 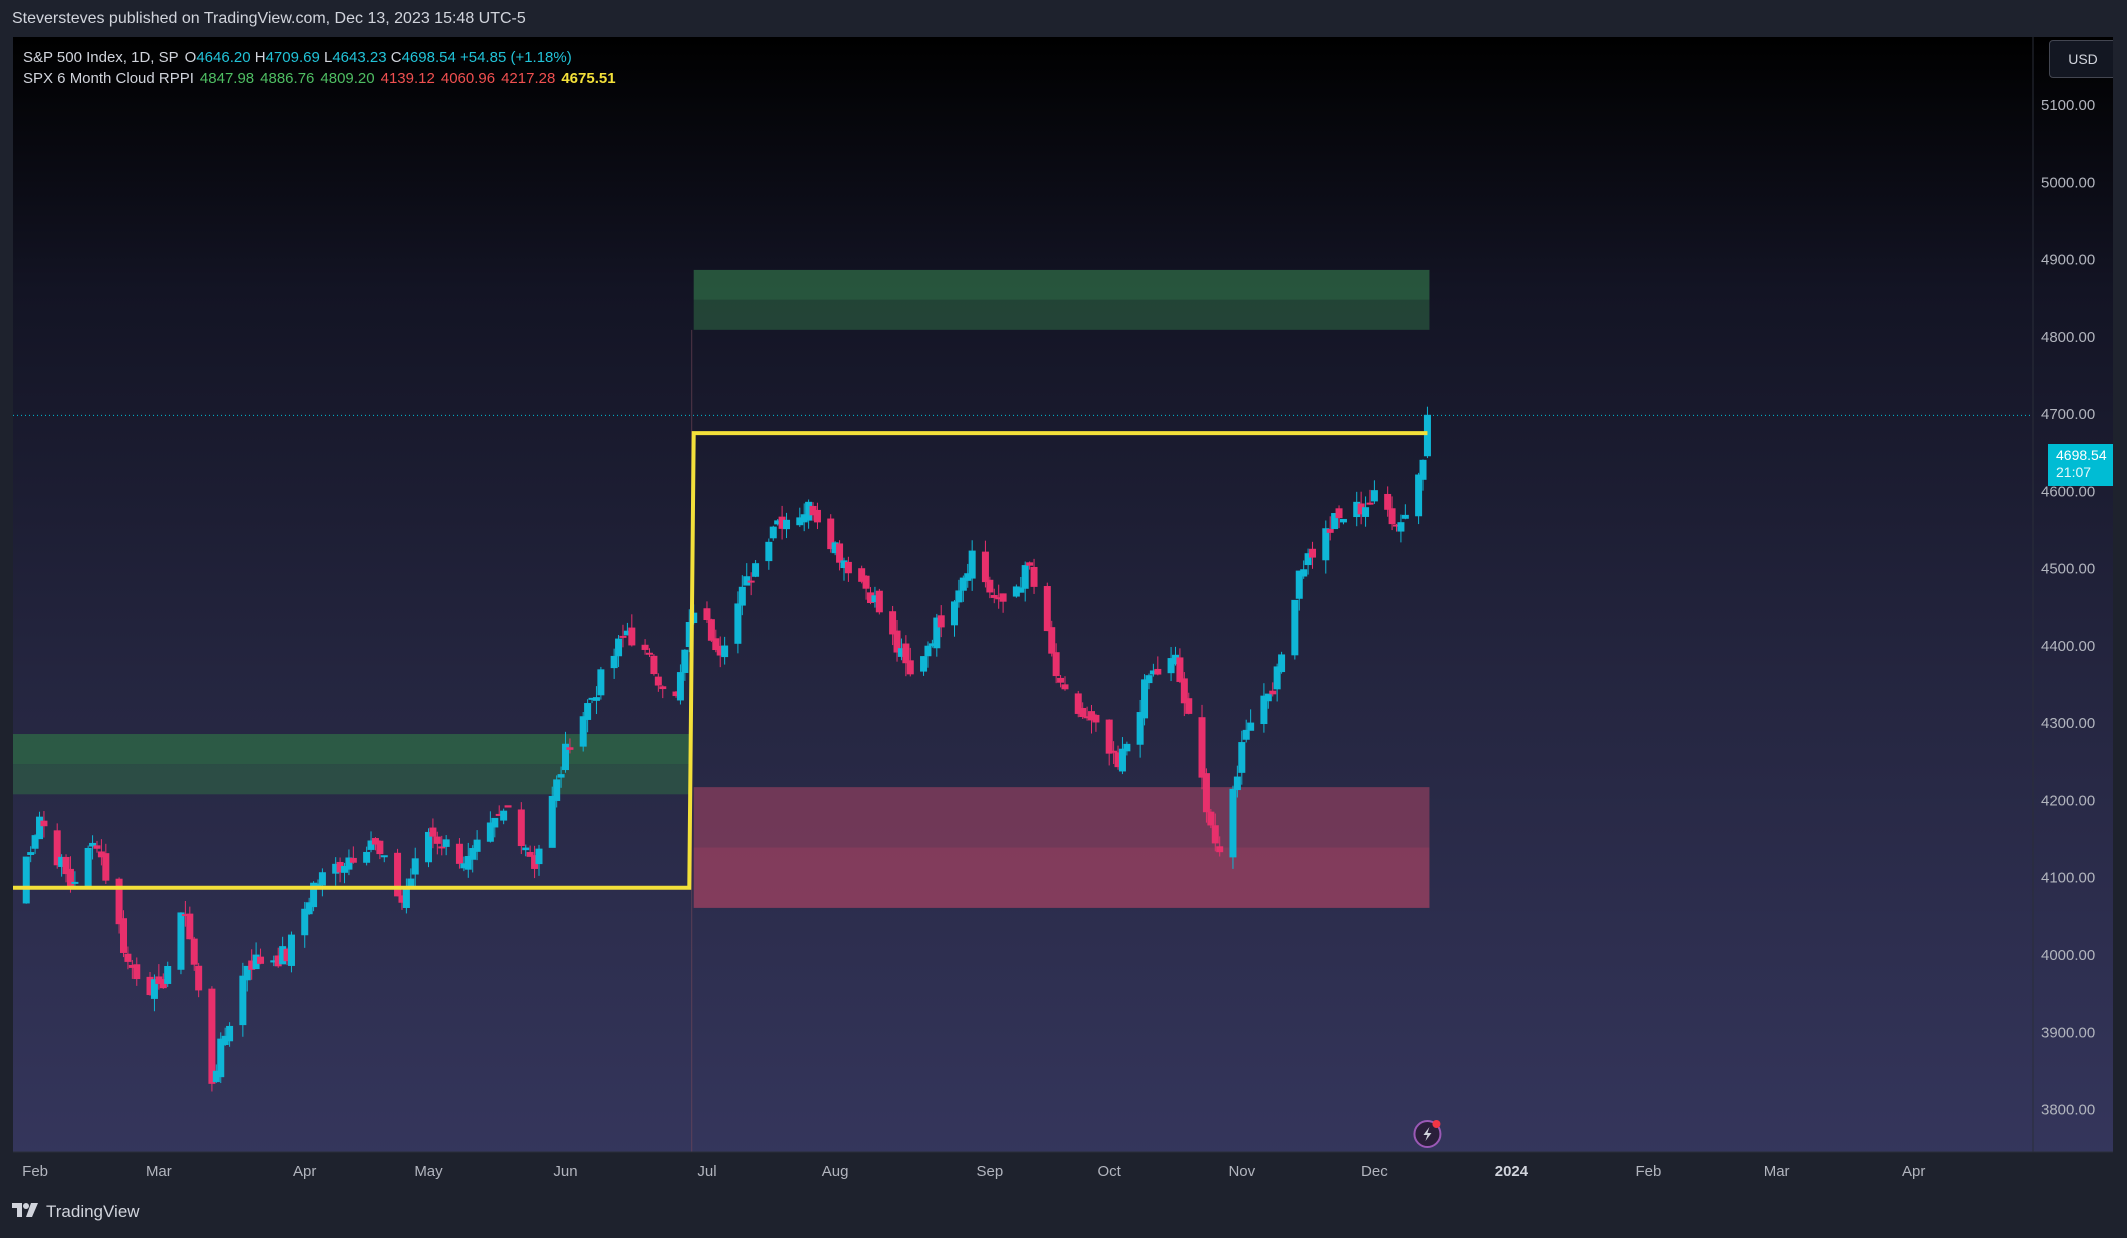 I want to click on price-axis-tick-label: 4200.00, so click(x=2068, y=800).